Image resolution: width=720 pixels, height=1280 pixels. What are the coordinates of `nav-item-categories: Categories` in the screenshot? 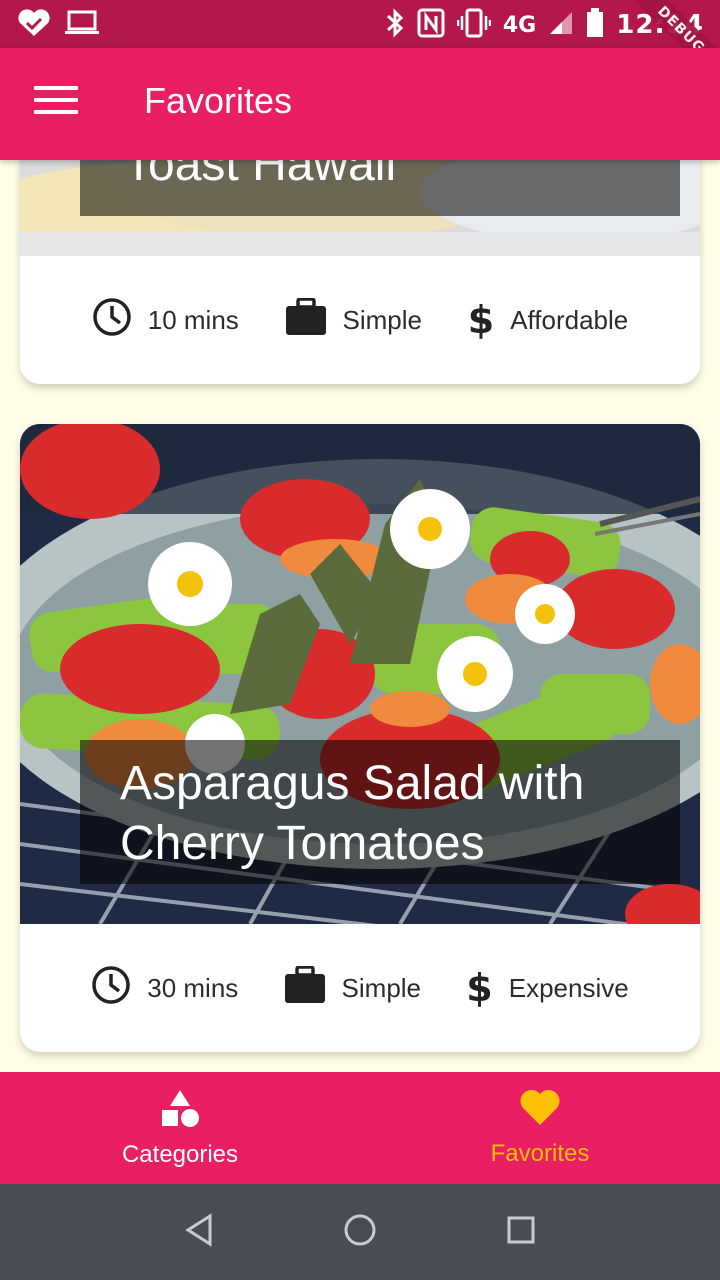 It's located at (180, 1128).